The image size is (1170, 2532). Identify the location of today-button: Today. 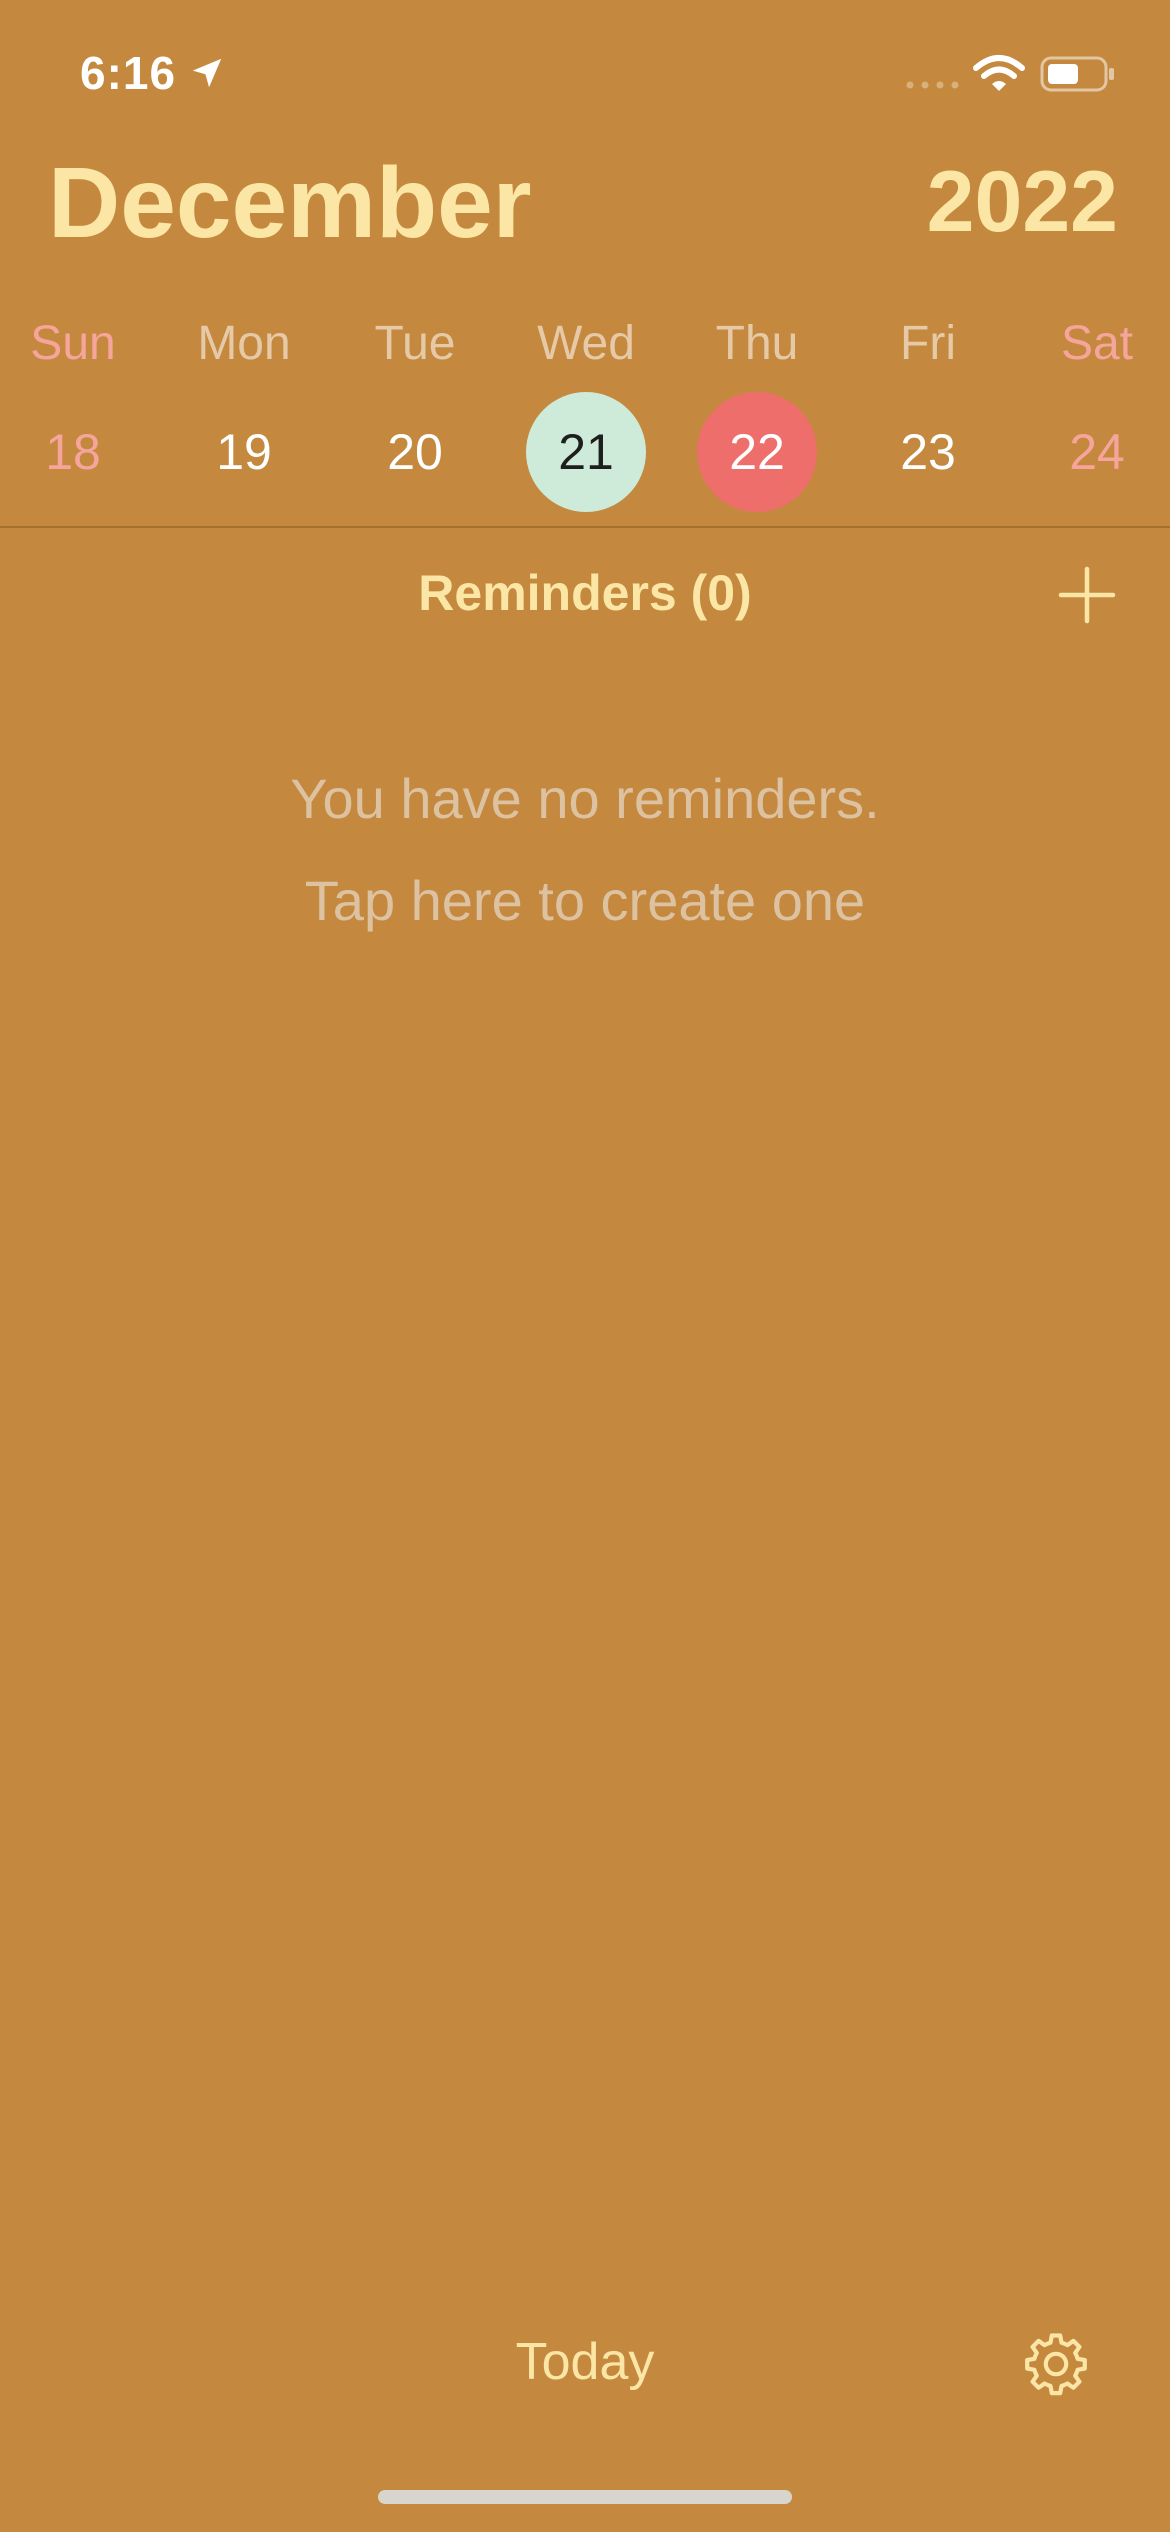
(585, 2362).